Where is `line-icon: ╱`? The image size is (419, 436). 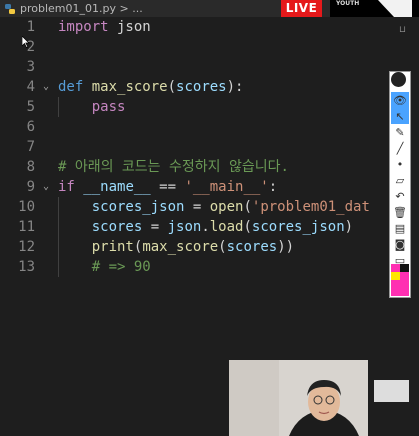
line-icon: ╱ is located at coordinates (400, 148).